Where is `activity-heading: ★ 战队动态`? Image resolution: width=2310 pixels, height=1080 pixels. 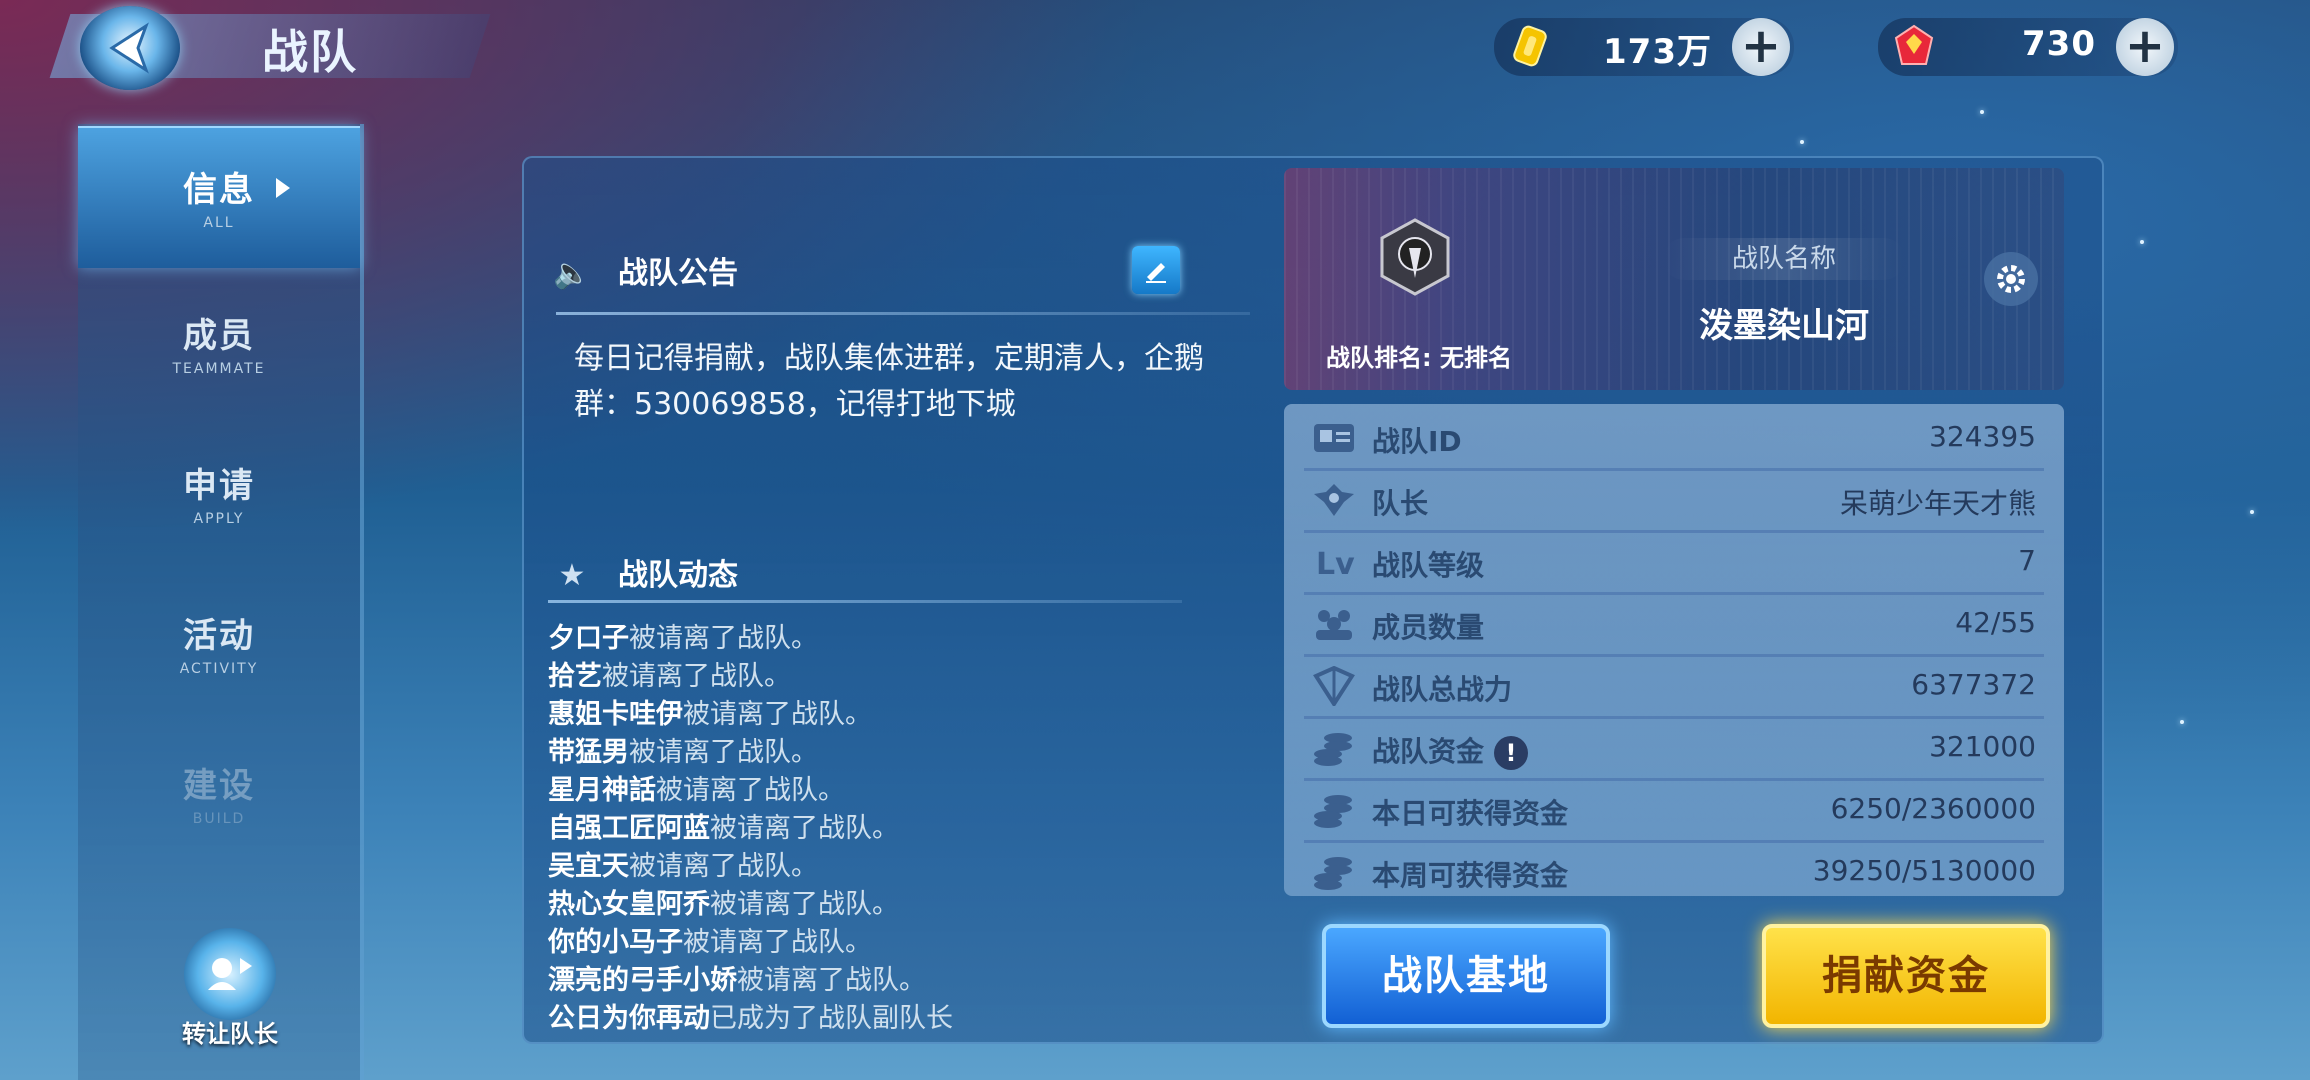 activity-heading: ★ 战队动态 is located at coordinates (645, 572).